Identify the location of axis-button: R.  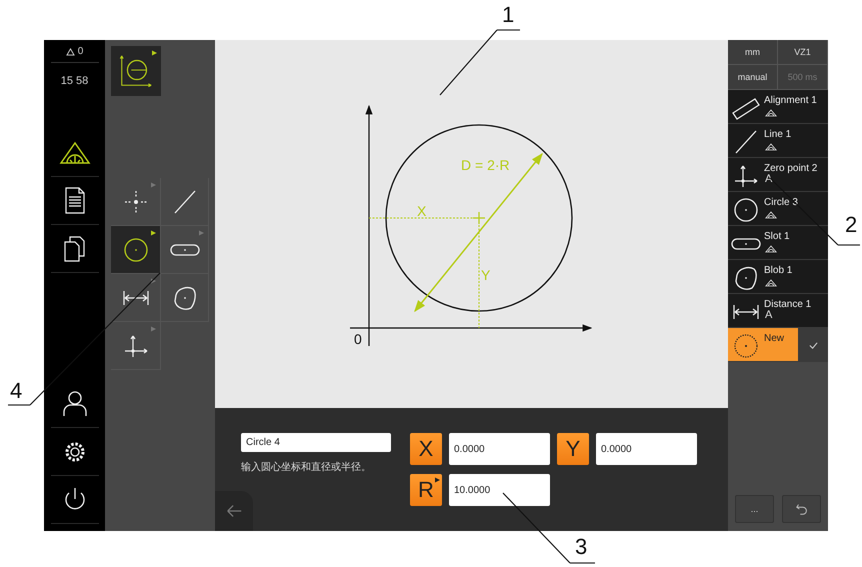
(426, 490).